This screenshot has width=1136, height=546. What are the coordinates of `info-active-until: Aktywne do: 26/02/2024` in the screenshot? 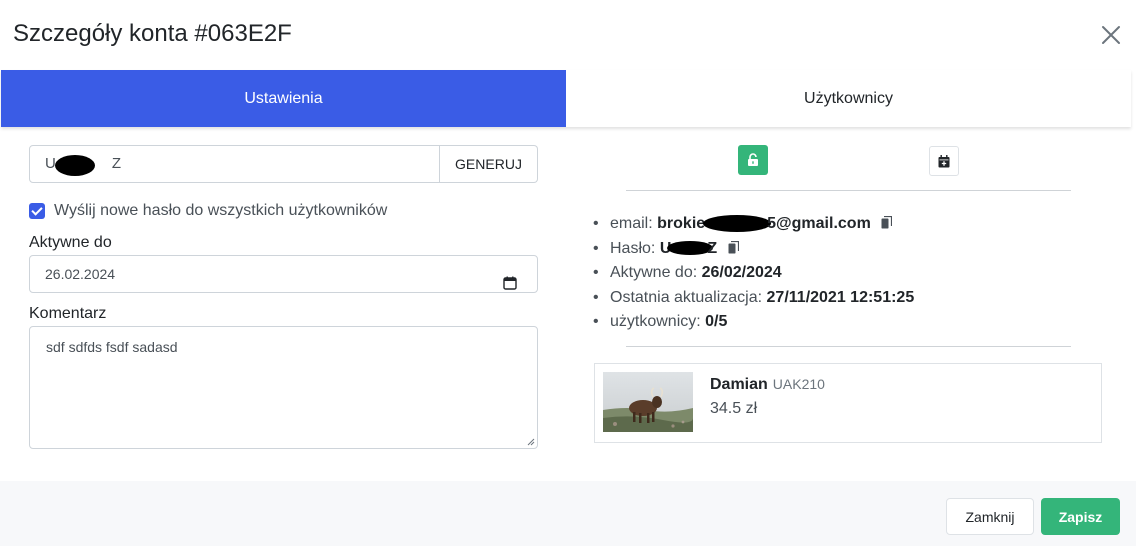 It's located at (753, 273).